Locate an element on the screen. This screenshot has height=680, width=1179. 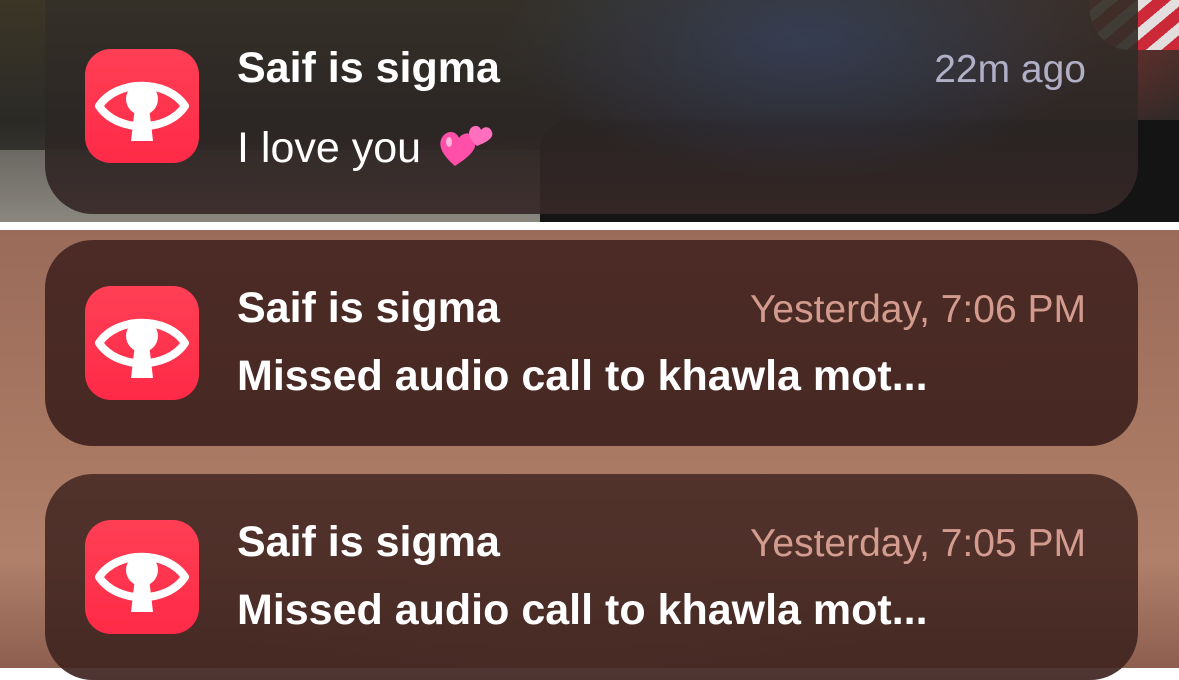
notification-time: Yesterday, 7:05 PM is located at coordinates (917, 543).